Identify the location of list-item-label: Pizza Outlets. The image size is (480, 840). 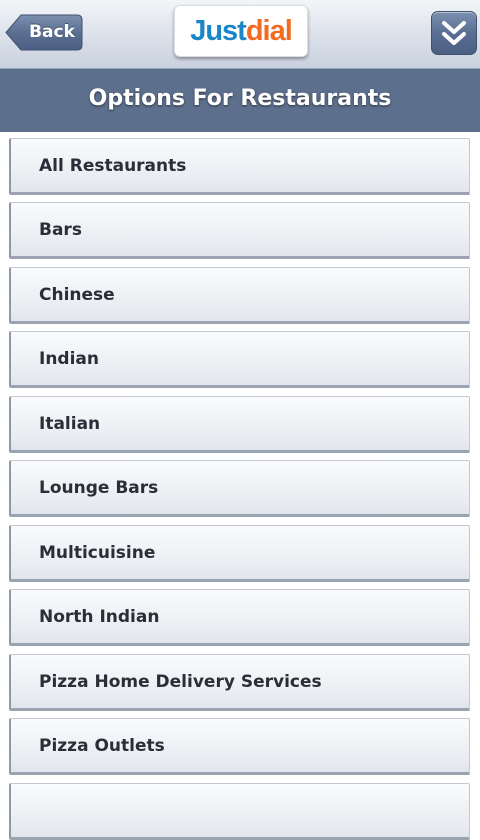
(102, 746).